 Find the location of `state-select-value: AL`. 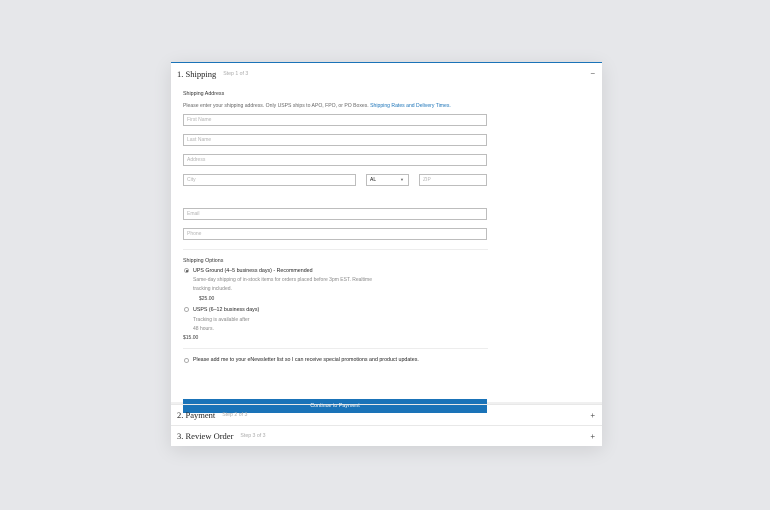

state-select-value: AL is located at coordinates (373, 180).